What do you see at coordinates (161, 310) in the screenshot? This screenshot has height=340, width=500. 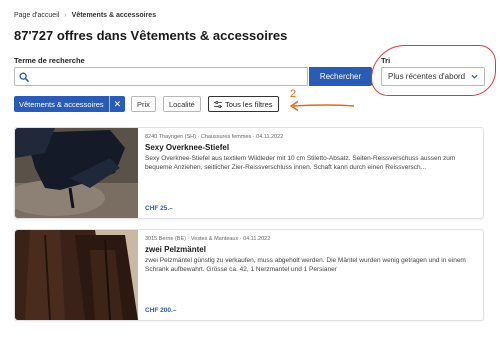 I see `listing-price: CHF 200.–` at bounding box center [161, 310].